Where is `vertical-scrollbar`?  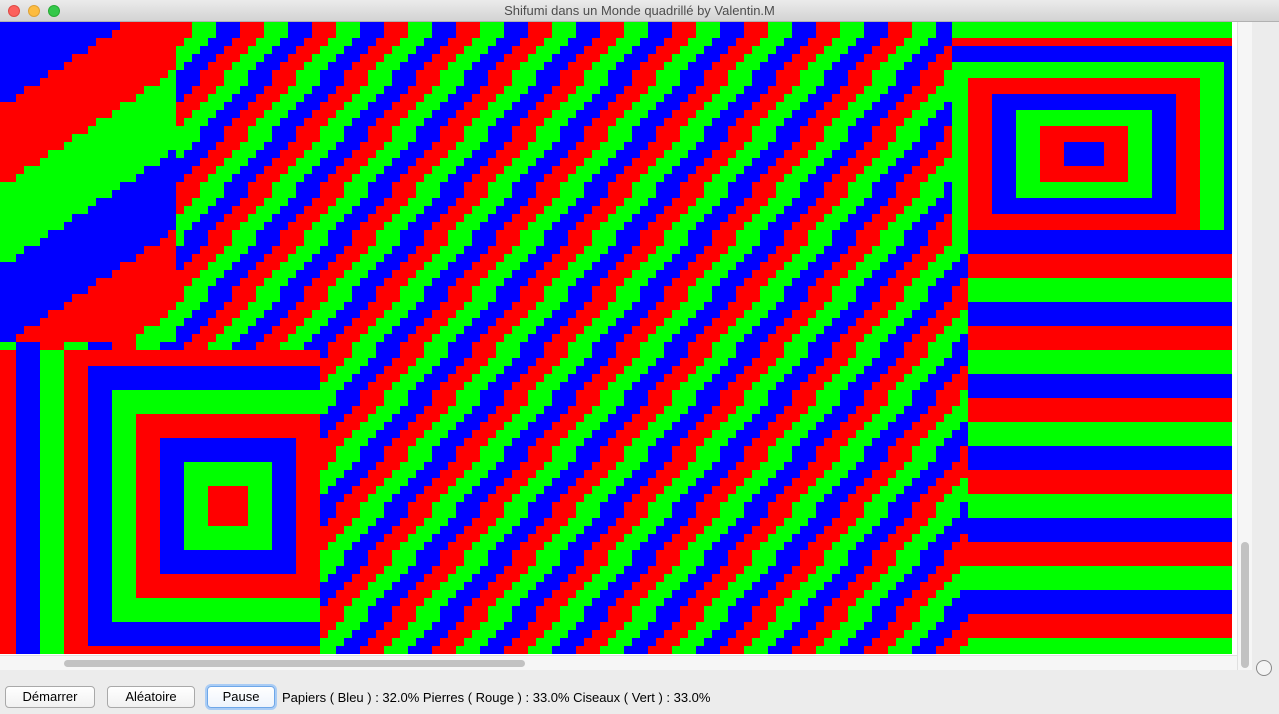
vertical-scrollbar is located at coordinates (1244, 346).